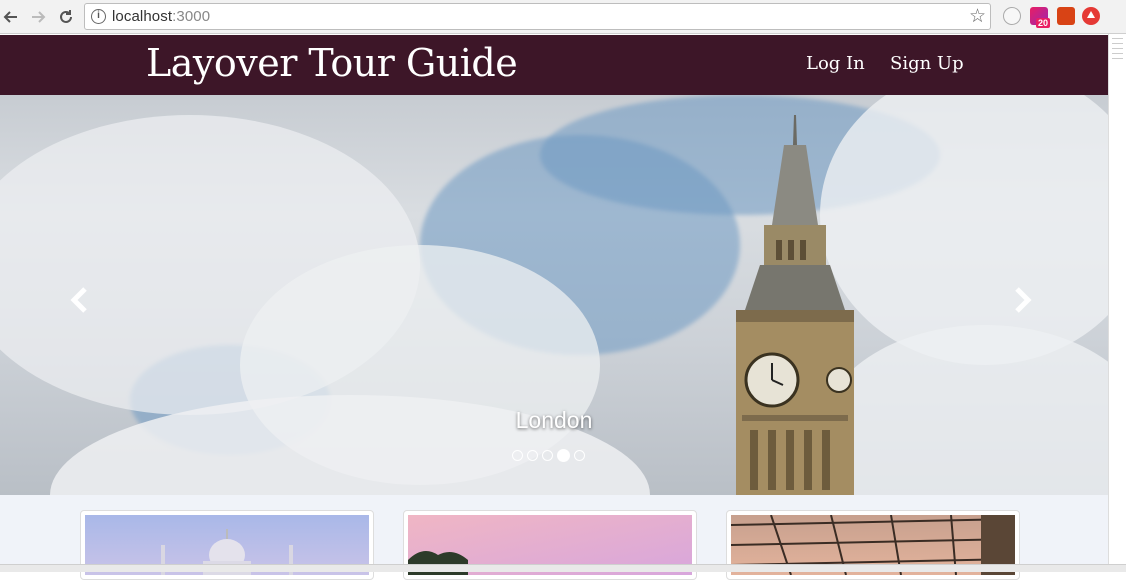  I want to click on carousel-indicators, so click(548, 455).